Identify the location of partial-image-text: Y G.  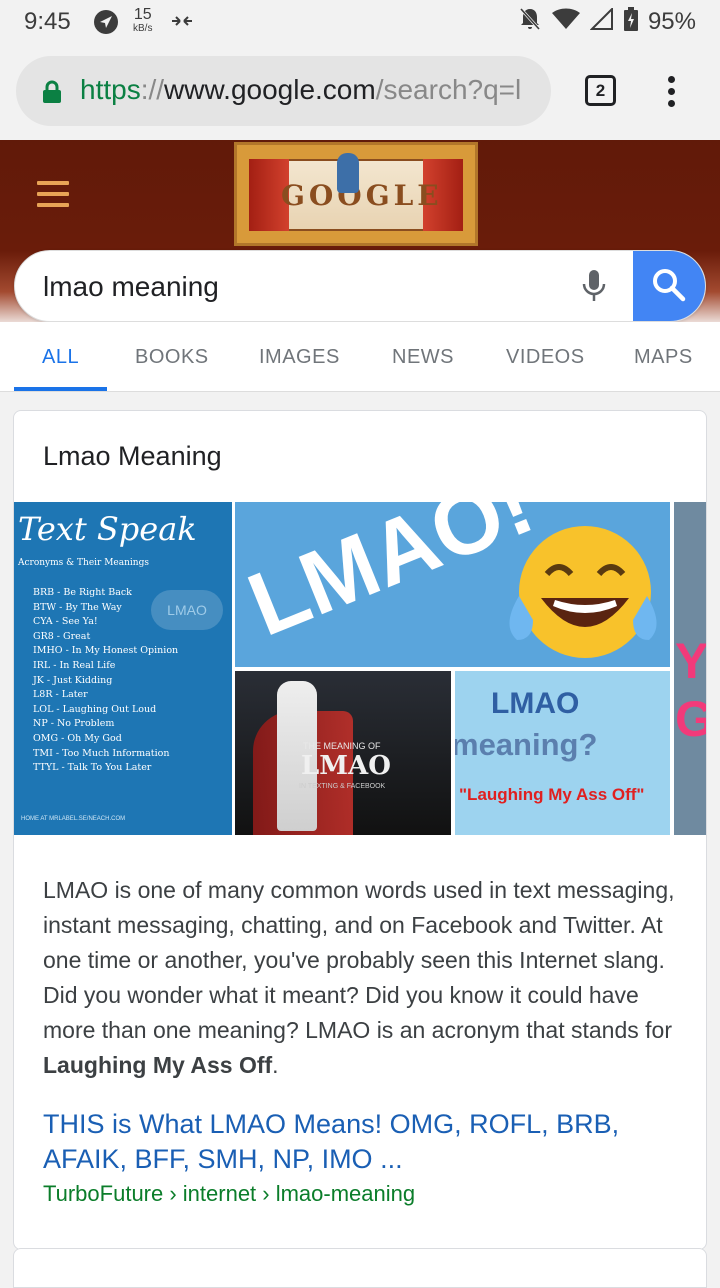
(691, 690).